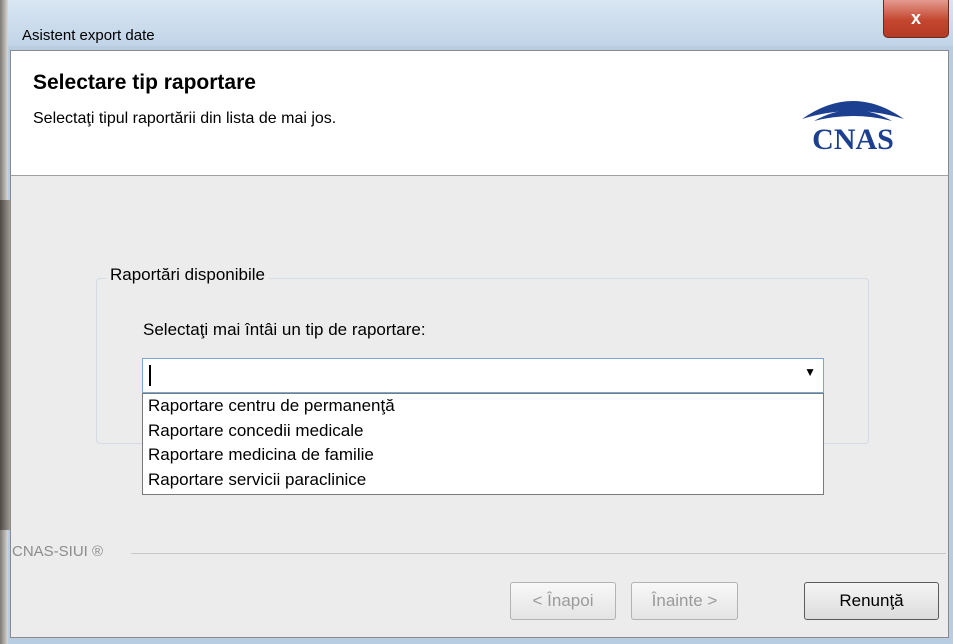  What do you see at coordinates (810, 372) in the screenshot?
I see `dropdown-arrow-icon: ▼` at bounding box center [810, 372].